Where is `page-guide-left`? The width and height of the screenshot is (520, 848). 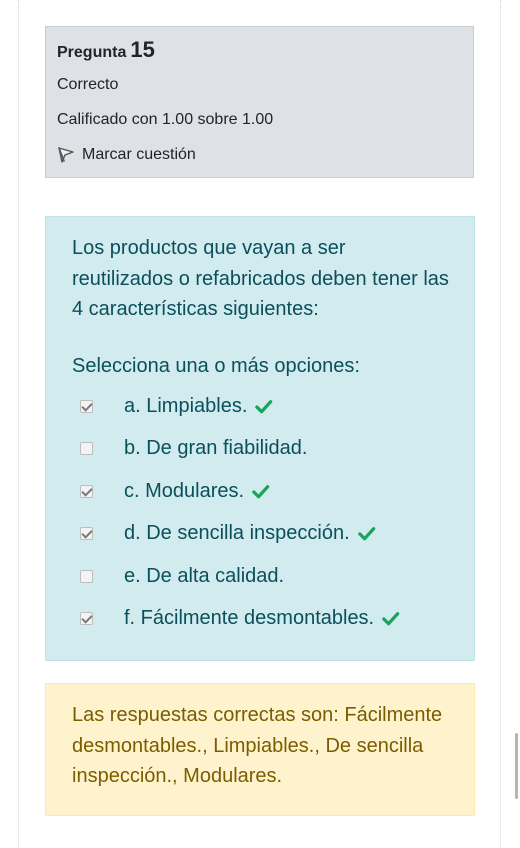 page-guide-left is located at coordinates (18, 424).